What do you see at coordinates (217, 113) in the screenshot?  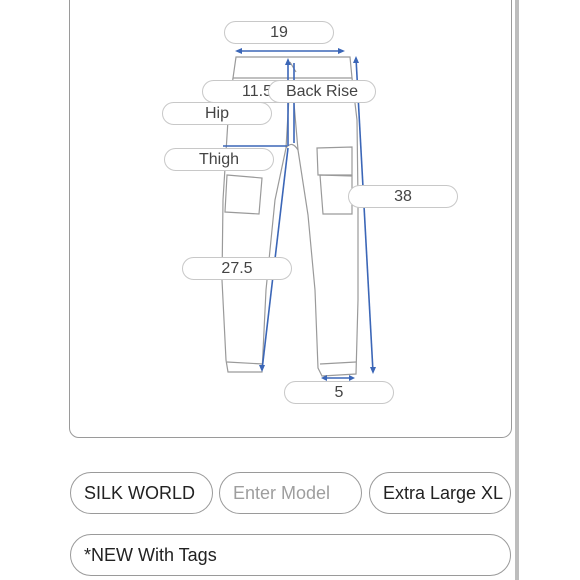 I see `hip-label: Hip` at bounding box center [217, 113].